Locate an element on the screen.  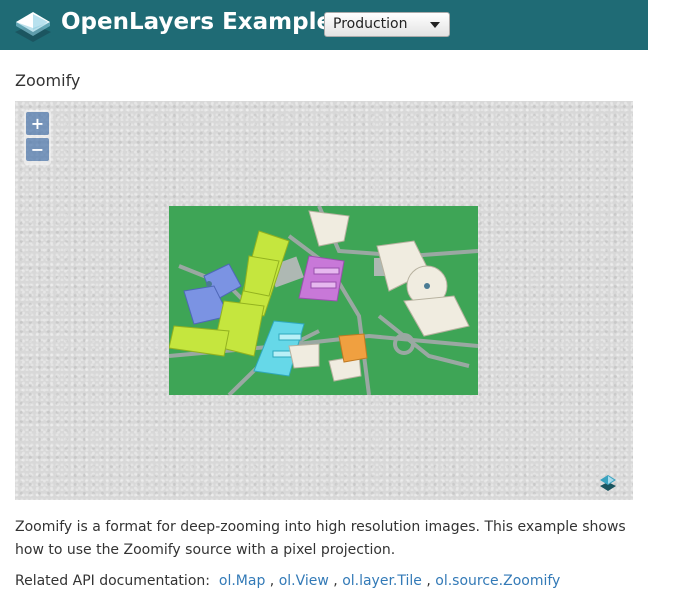
zoom-control: + − is located at coordinates (37, 137).